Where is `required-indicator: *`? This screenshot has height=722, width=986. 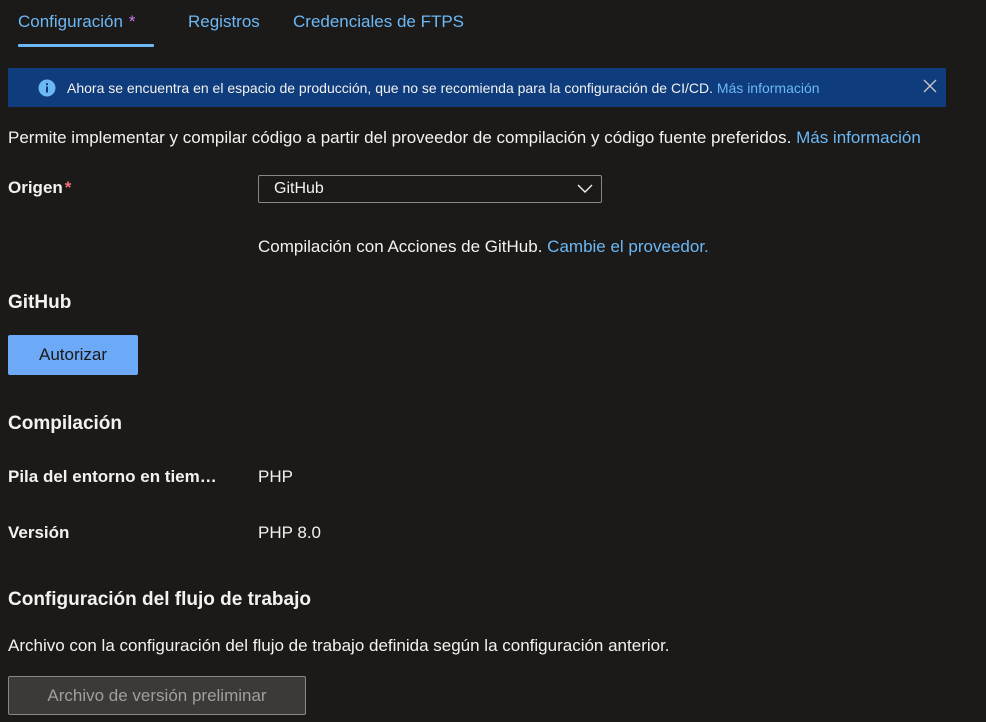
required-indicator: * is located at coordinates (68, 187).